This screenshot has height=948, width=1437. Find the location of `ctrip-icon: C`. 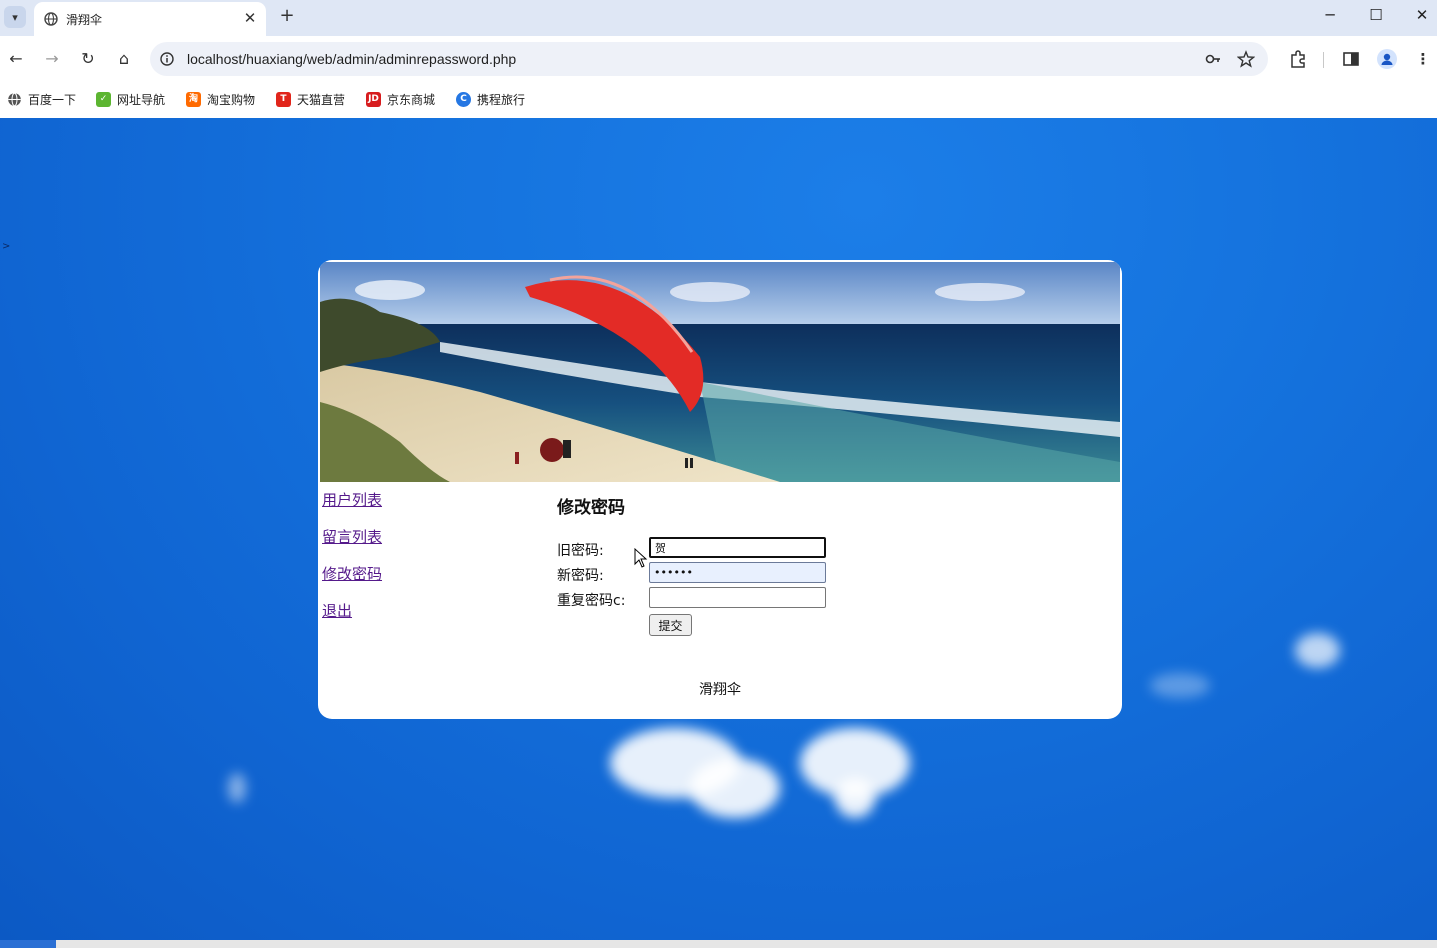

ctrip-icon: C is located at coordinates (463, 99).